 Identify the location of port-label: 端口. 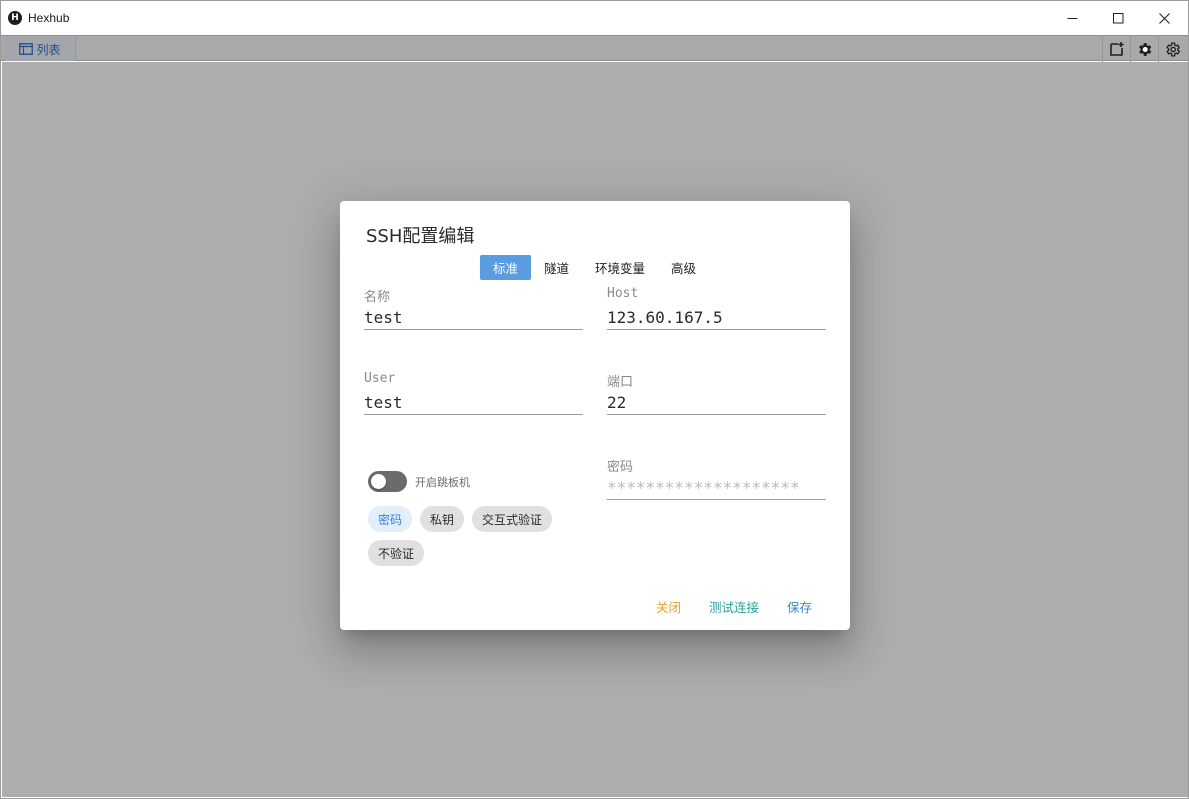
(620, 382).